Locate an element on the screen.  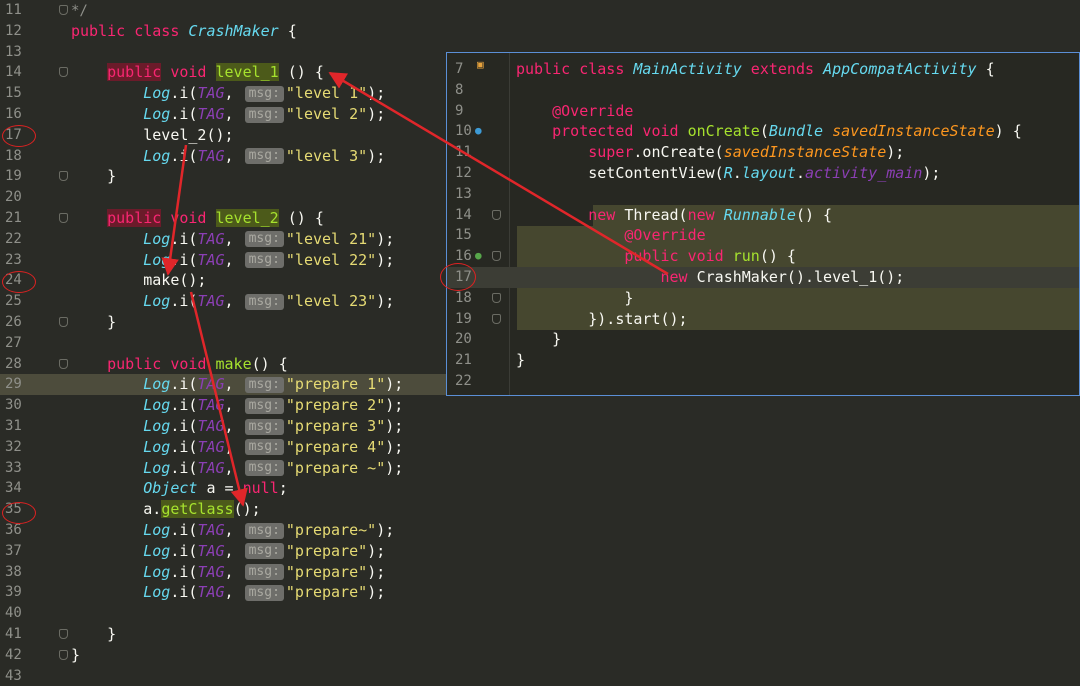
code-token: .onCreate( is located at coordinates (678, 152).